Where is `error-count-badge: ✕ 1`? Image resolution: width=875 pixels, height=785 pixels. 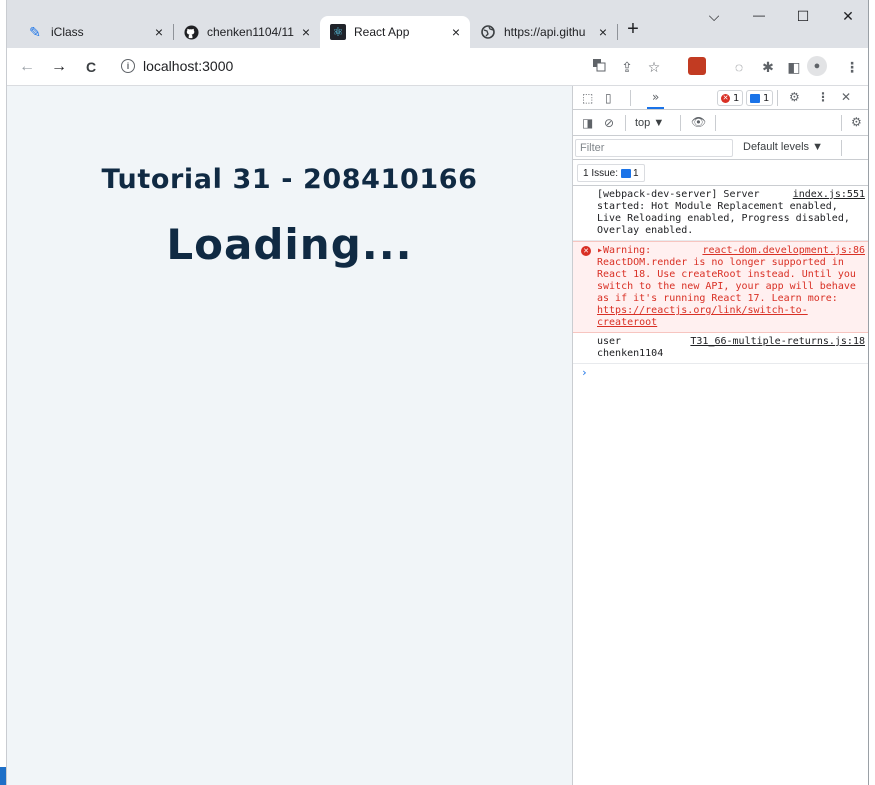
error-count-badge: ✕ 1 is located at coordinates (730, 98).